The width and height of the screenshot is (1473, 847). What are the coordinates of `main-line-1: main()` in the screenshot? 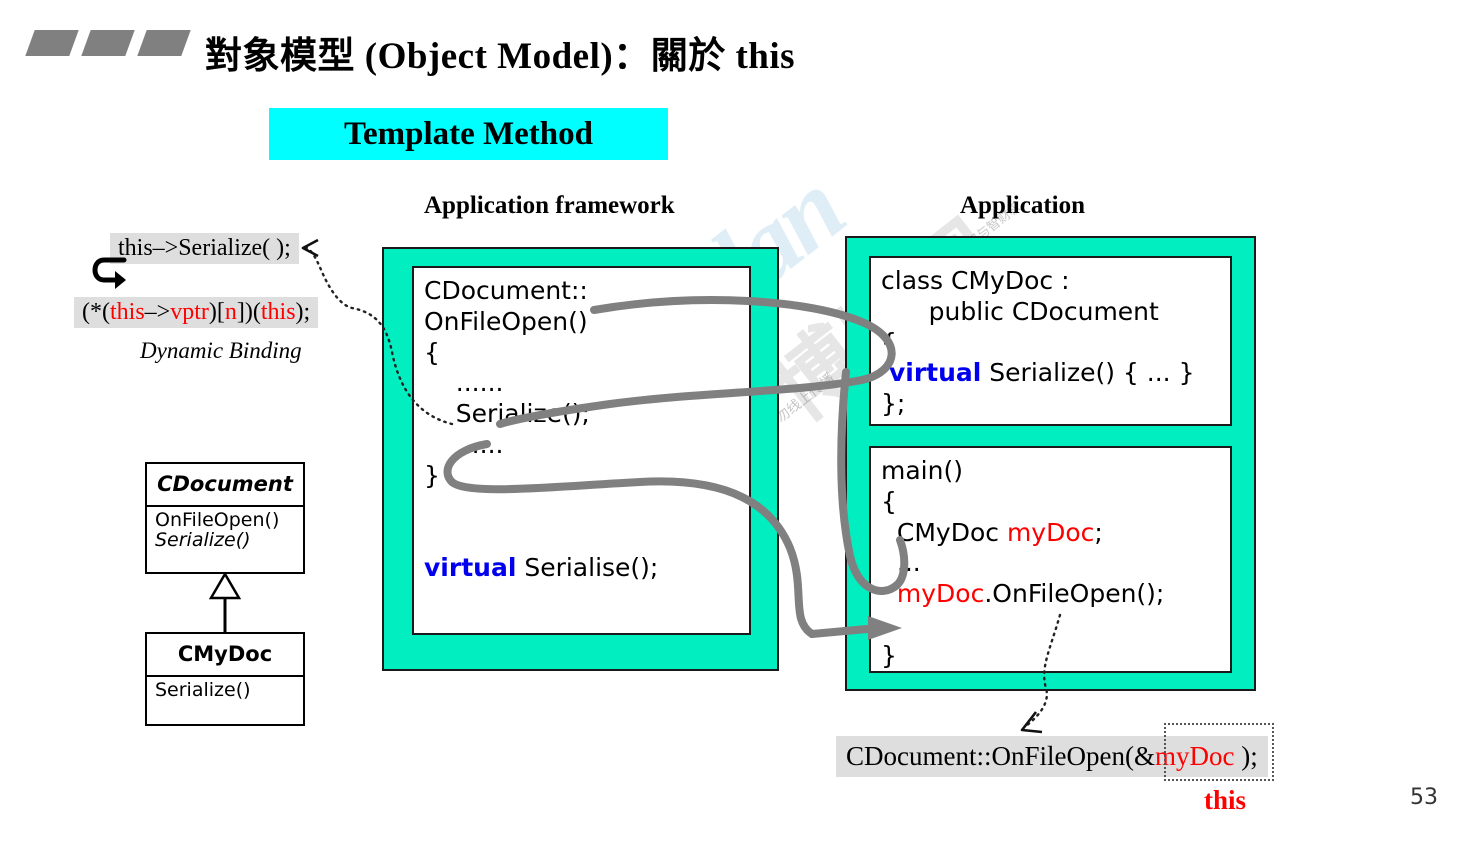 It's located at (922, 470).